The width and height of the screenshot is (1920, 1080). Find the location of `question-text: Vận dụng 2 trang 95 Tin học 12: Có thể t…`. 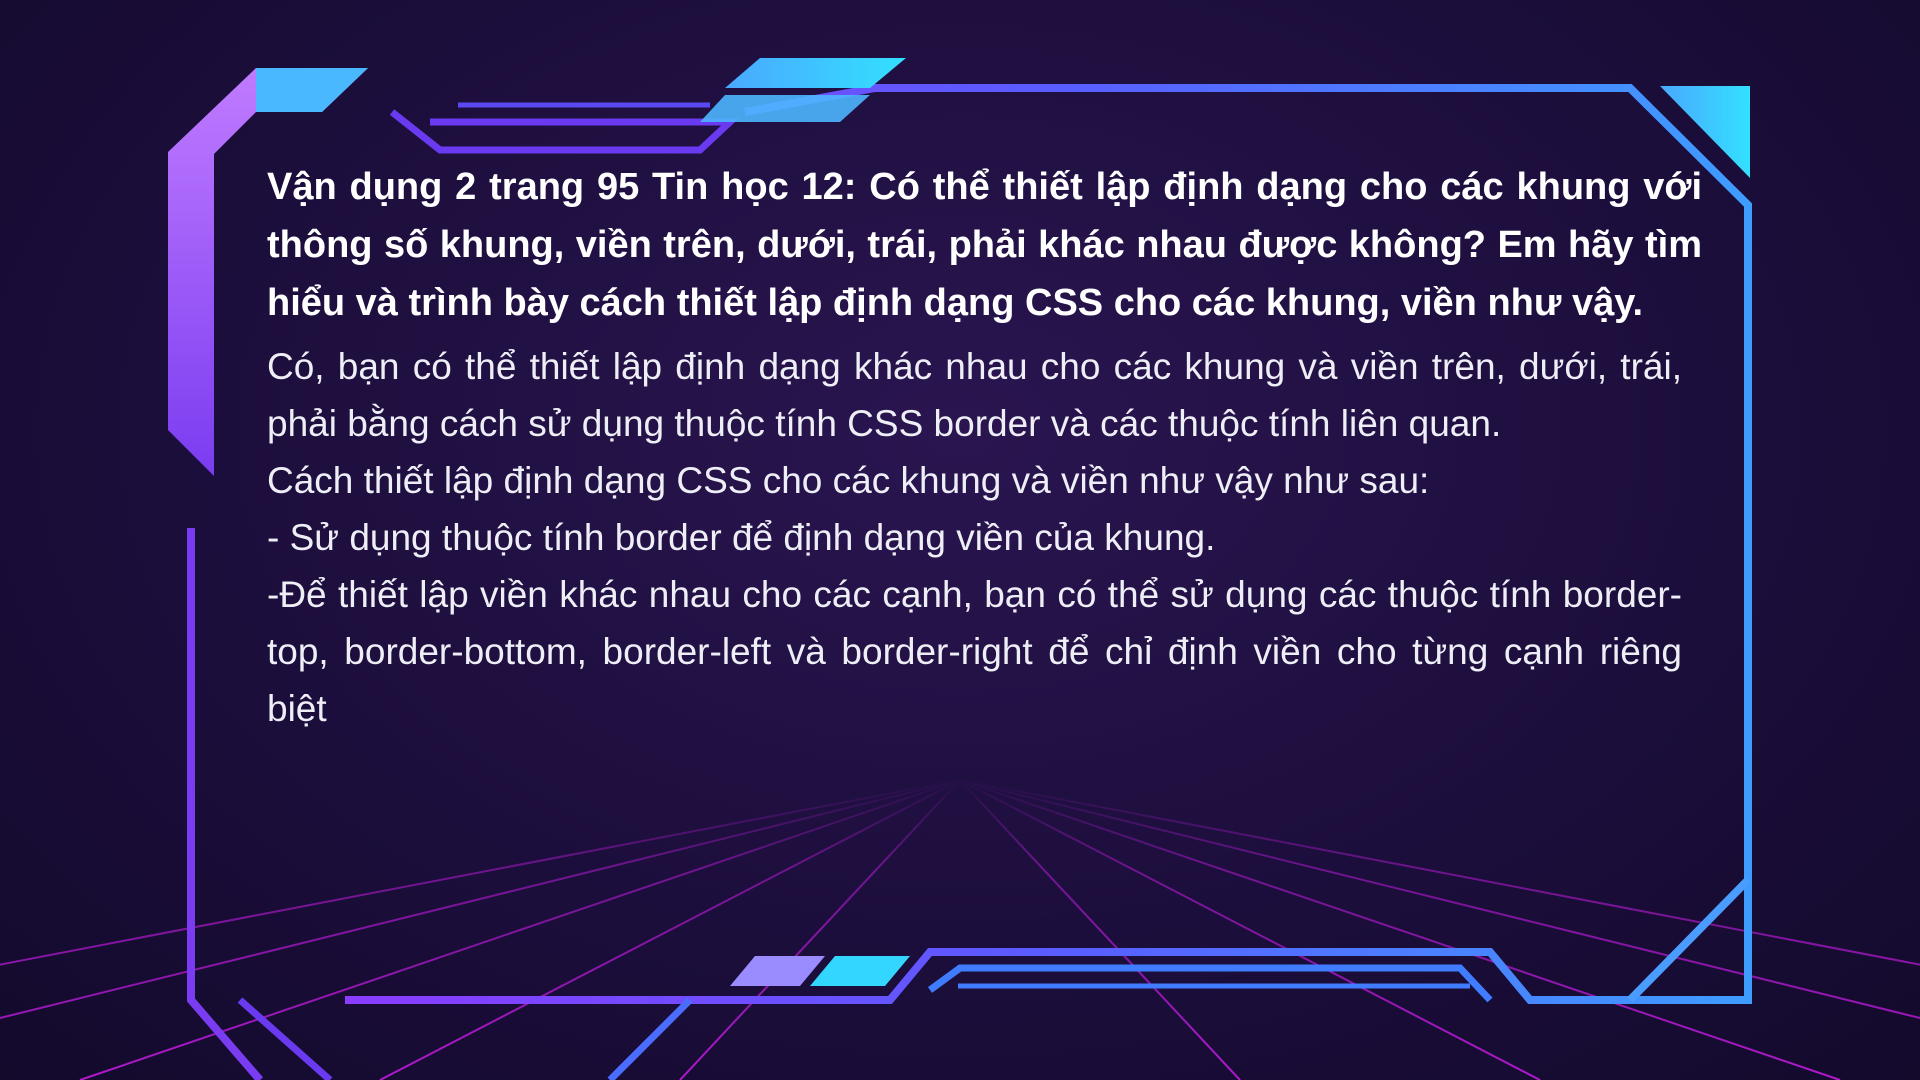

question-text: Vận dụng 2 trang 95 Tin học 12: Có thể t… is located at coordinates (984, 245).